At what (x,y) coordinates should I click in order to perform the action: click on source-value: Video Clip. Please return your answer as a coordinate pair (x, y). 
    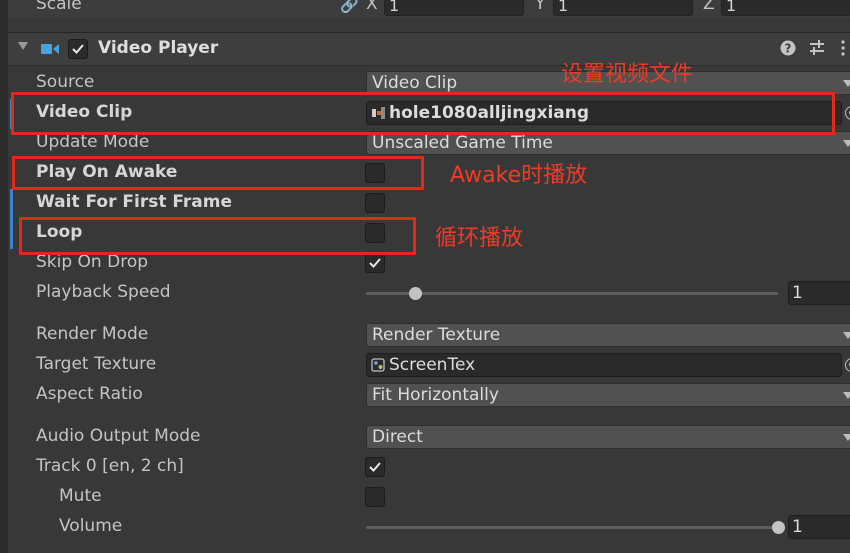
    Looking at the image, I should click on (415, 83).